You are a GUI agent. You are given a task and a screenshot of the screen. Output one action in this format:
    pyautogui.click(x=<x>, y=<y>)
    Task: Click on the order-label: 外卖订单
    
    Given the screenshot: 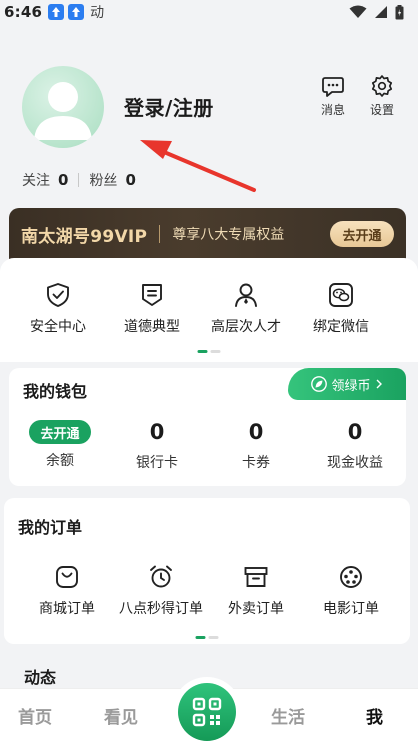 What is the action you would take?
    pyautogui.click(x=256, y=609)
    